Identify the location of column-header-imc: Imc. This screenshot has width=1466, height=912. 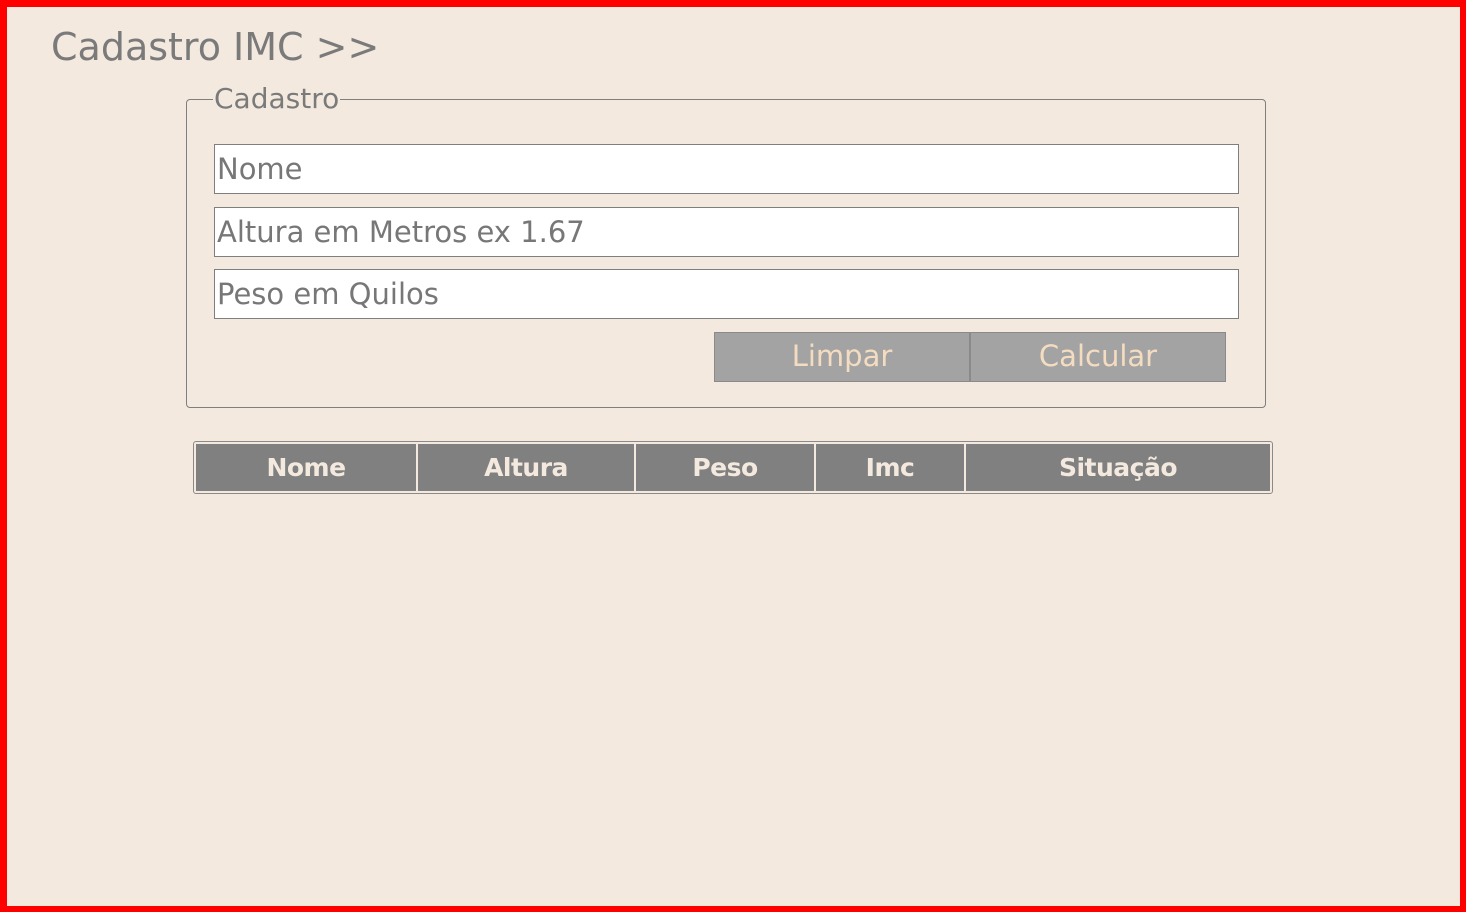
(890, 467).